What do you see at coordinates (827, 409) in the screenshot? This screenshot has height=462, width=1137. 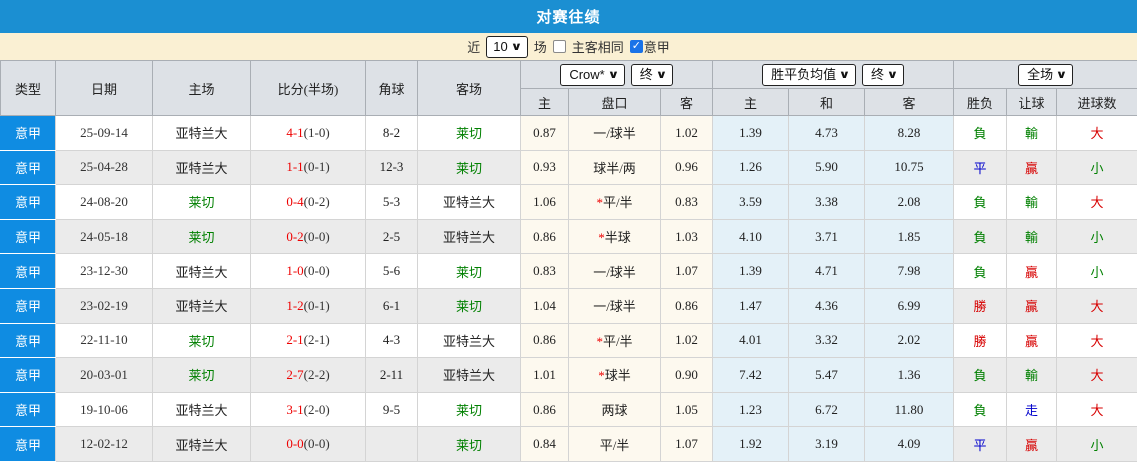 I see `avg-draw-cell: 6.72` at bounding box center [827, 409].